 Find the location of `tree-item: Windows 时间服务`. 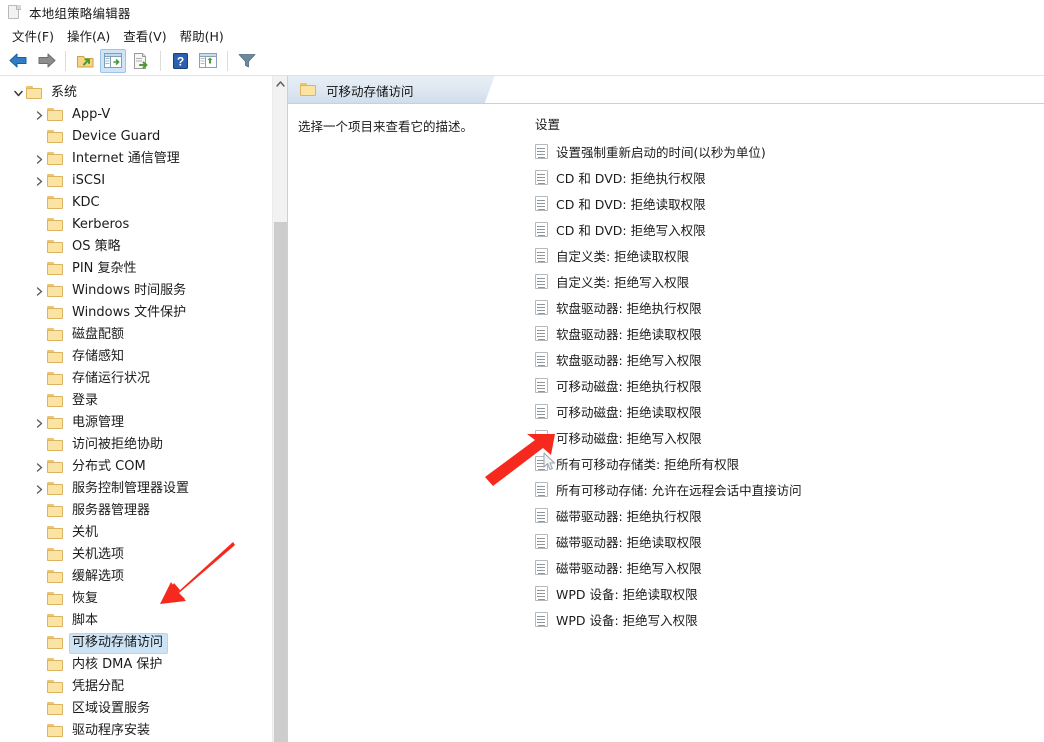

tree-item: Windows 时间服务 is located at coordinates (136, 291).